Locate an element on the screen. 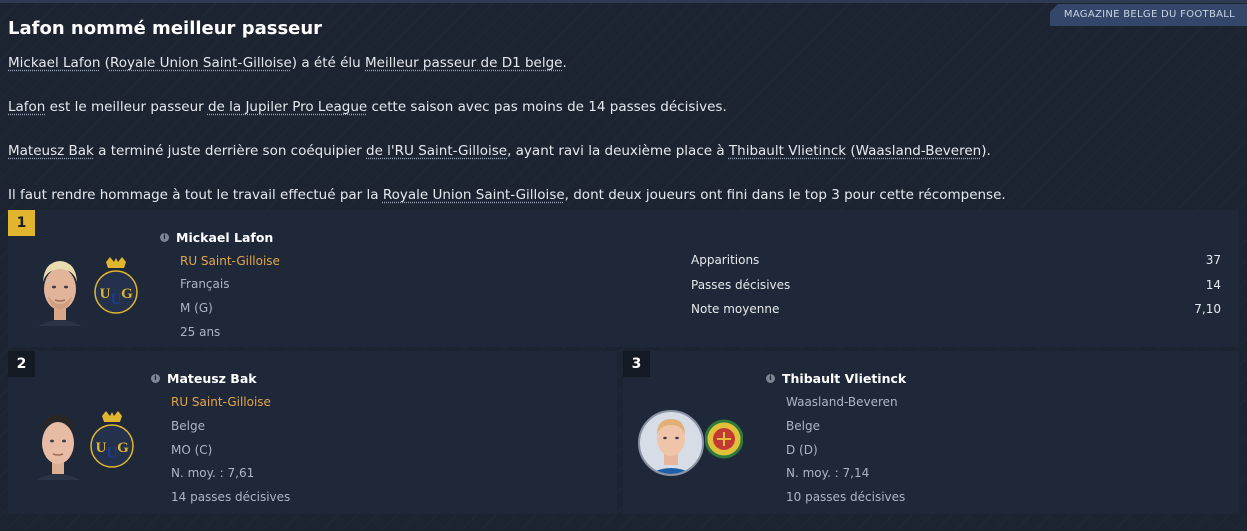 This screenshot has width=1247, height=531. player-rating-bak: N. moy. : 7,61 is located at coordinates (213, 473).